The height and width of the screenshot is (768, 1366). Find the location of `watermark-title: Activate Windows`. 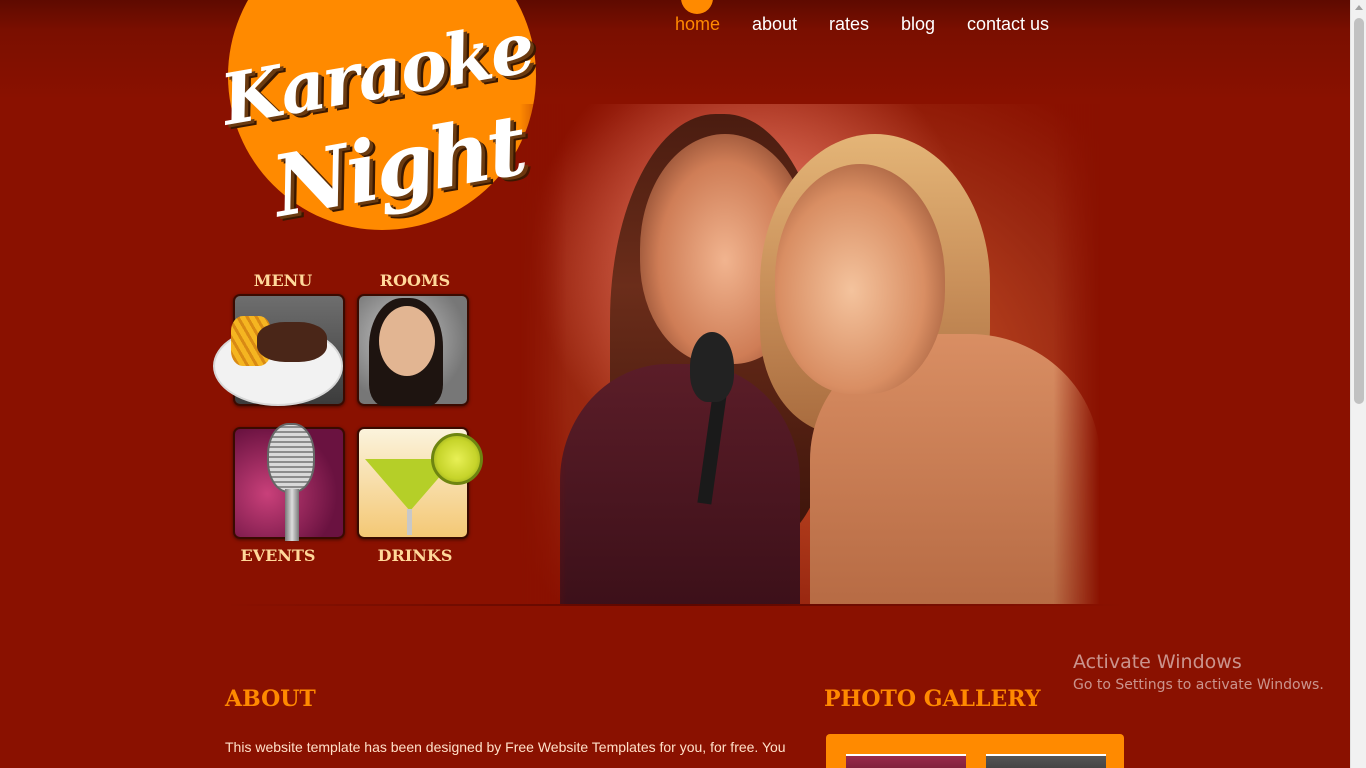

watermark-title: Activate Windows is located at coordinates (1157, 662).